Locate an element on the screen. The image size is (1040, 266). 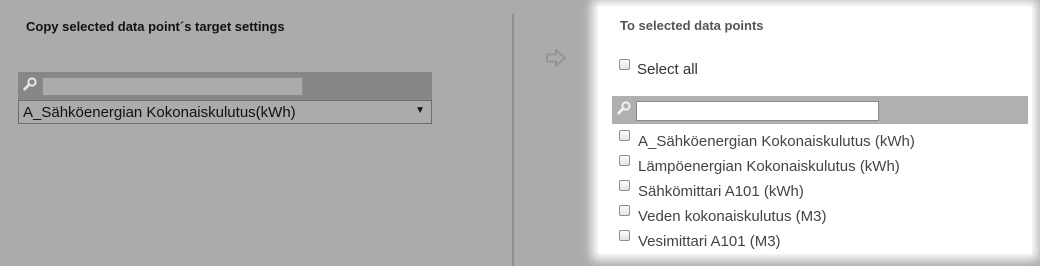
target-search-bar is located at coordinates (820, 110).